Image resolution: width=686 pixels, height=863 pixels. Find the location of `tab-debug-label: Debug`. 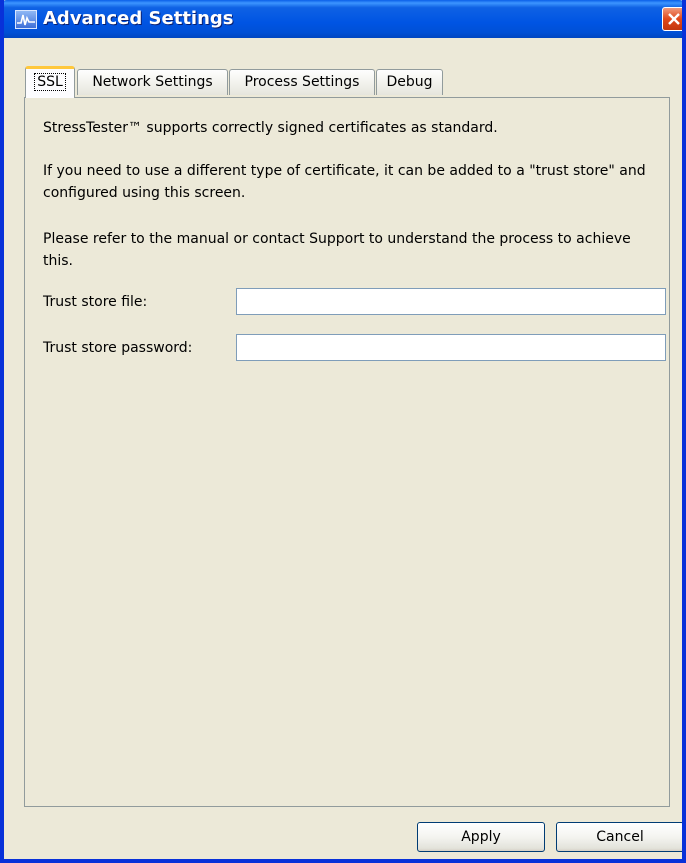

tab-debug-label: Debug is located at coordinates (409, 82).